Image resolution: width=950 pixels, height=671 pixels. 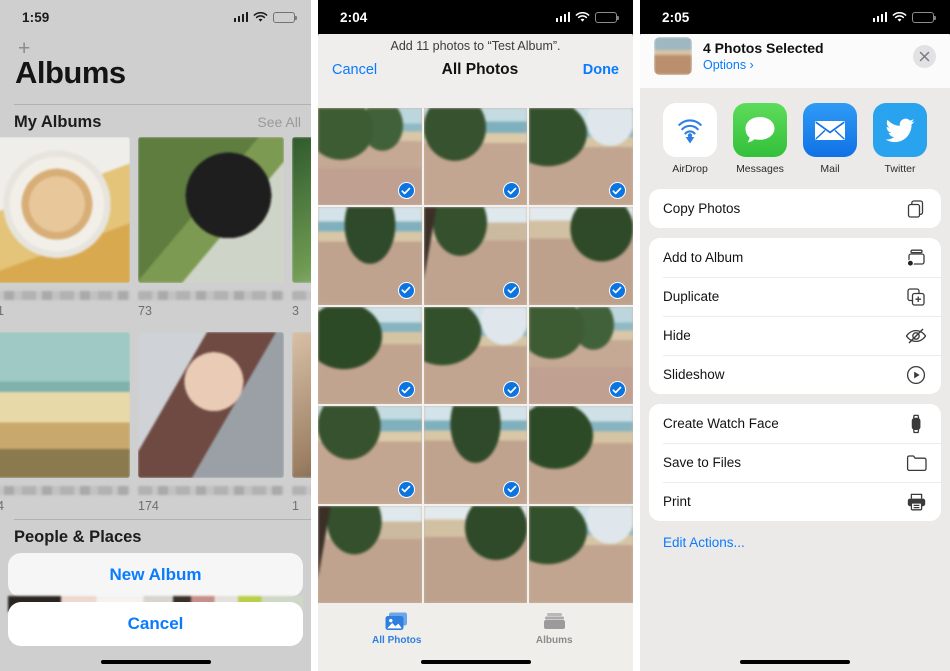 What do you see at coordinates (916, 297) in the screenshot?
I see `duplicate-icon` at bounding box center [916, 297].